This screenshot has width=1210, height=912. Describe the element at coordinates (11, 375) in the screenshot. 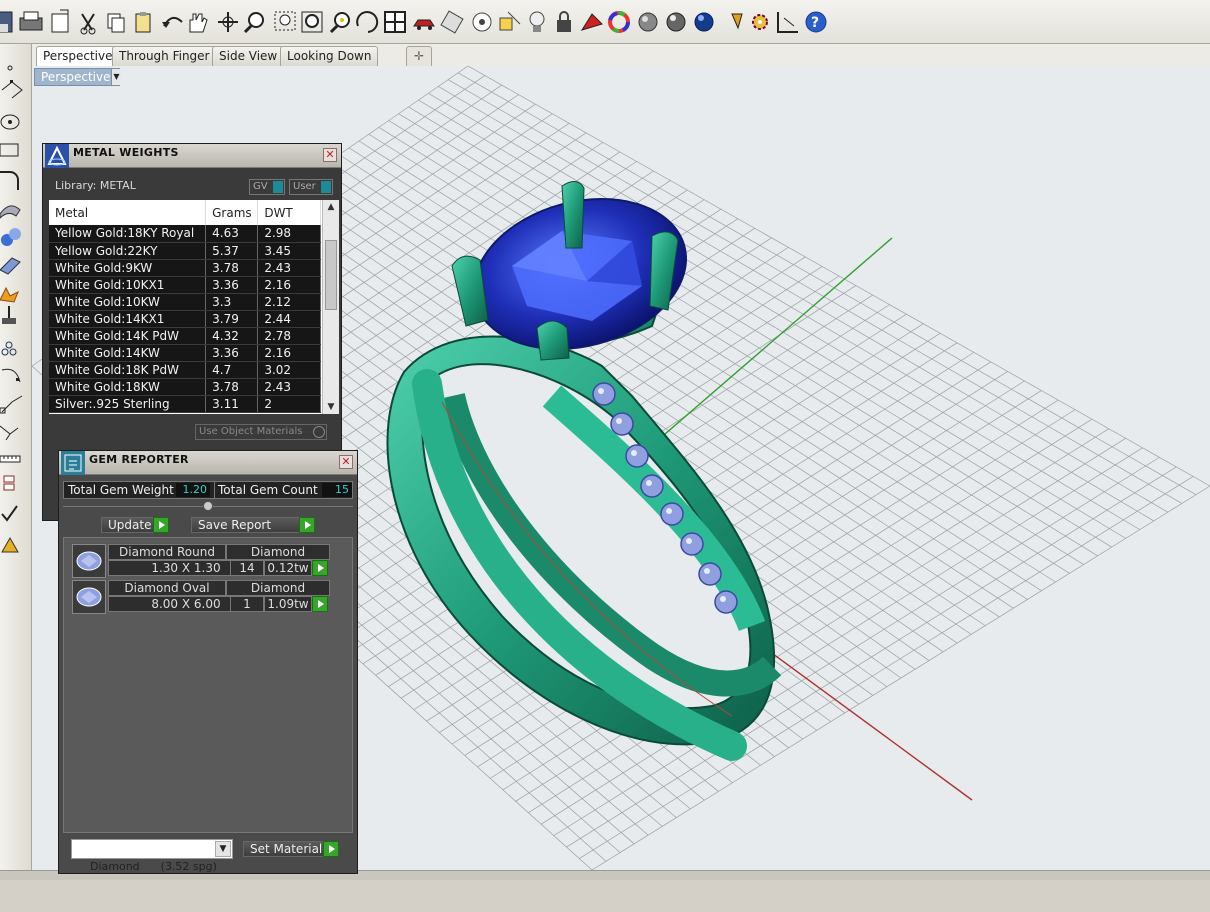

I see `curve-edit-icon` at that location.